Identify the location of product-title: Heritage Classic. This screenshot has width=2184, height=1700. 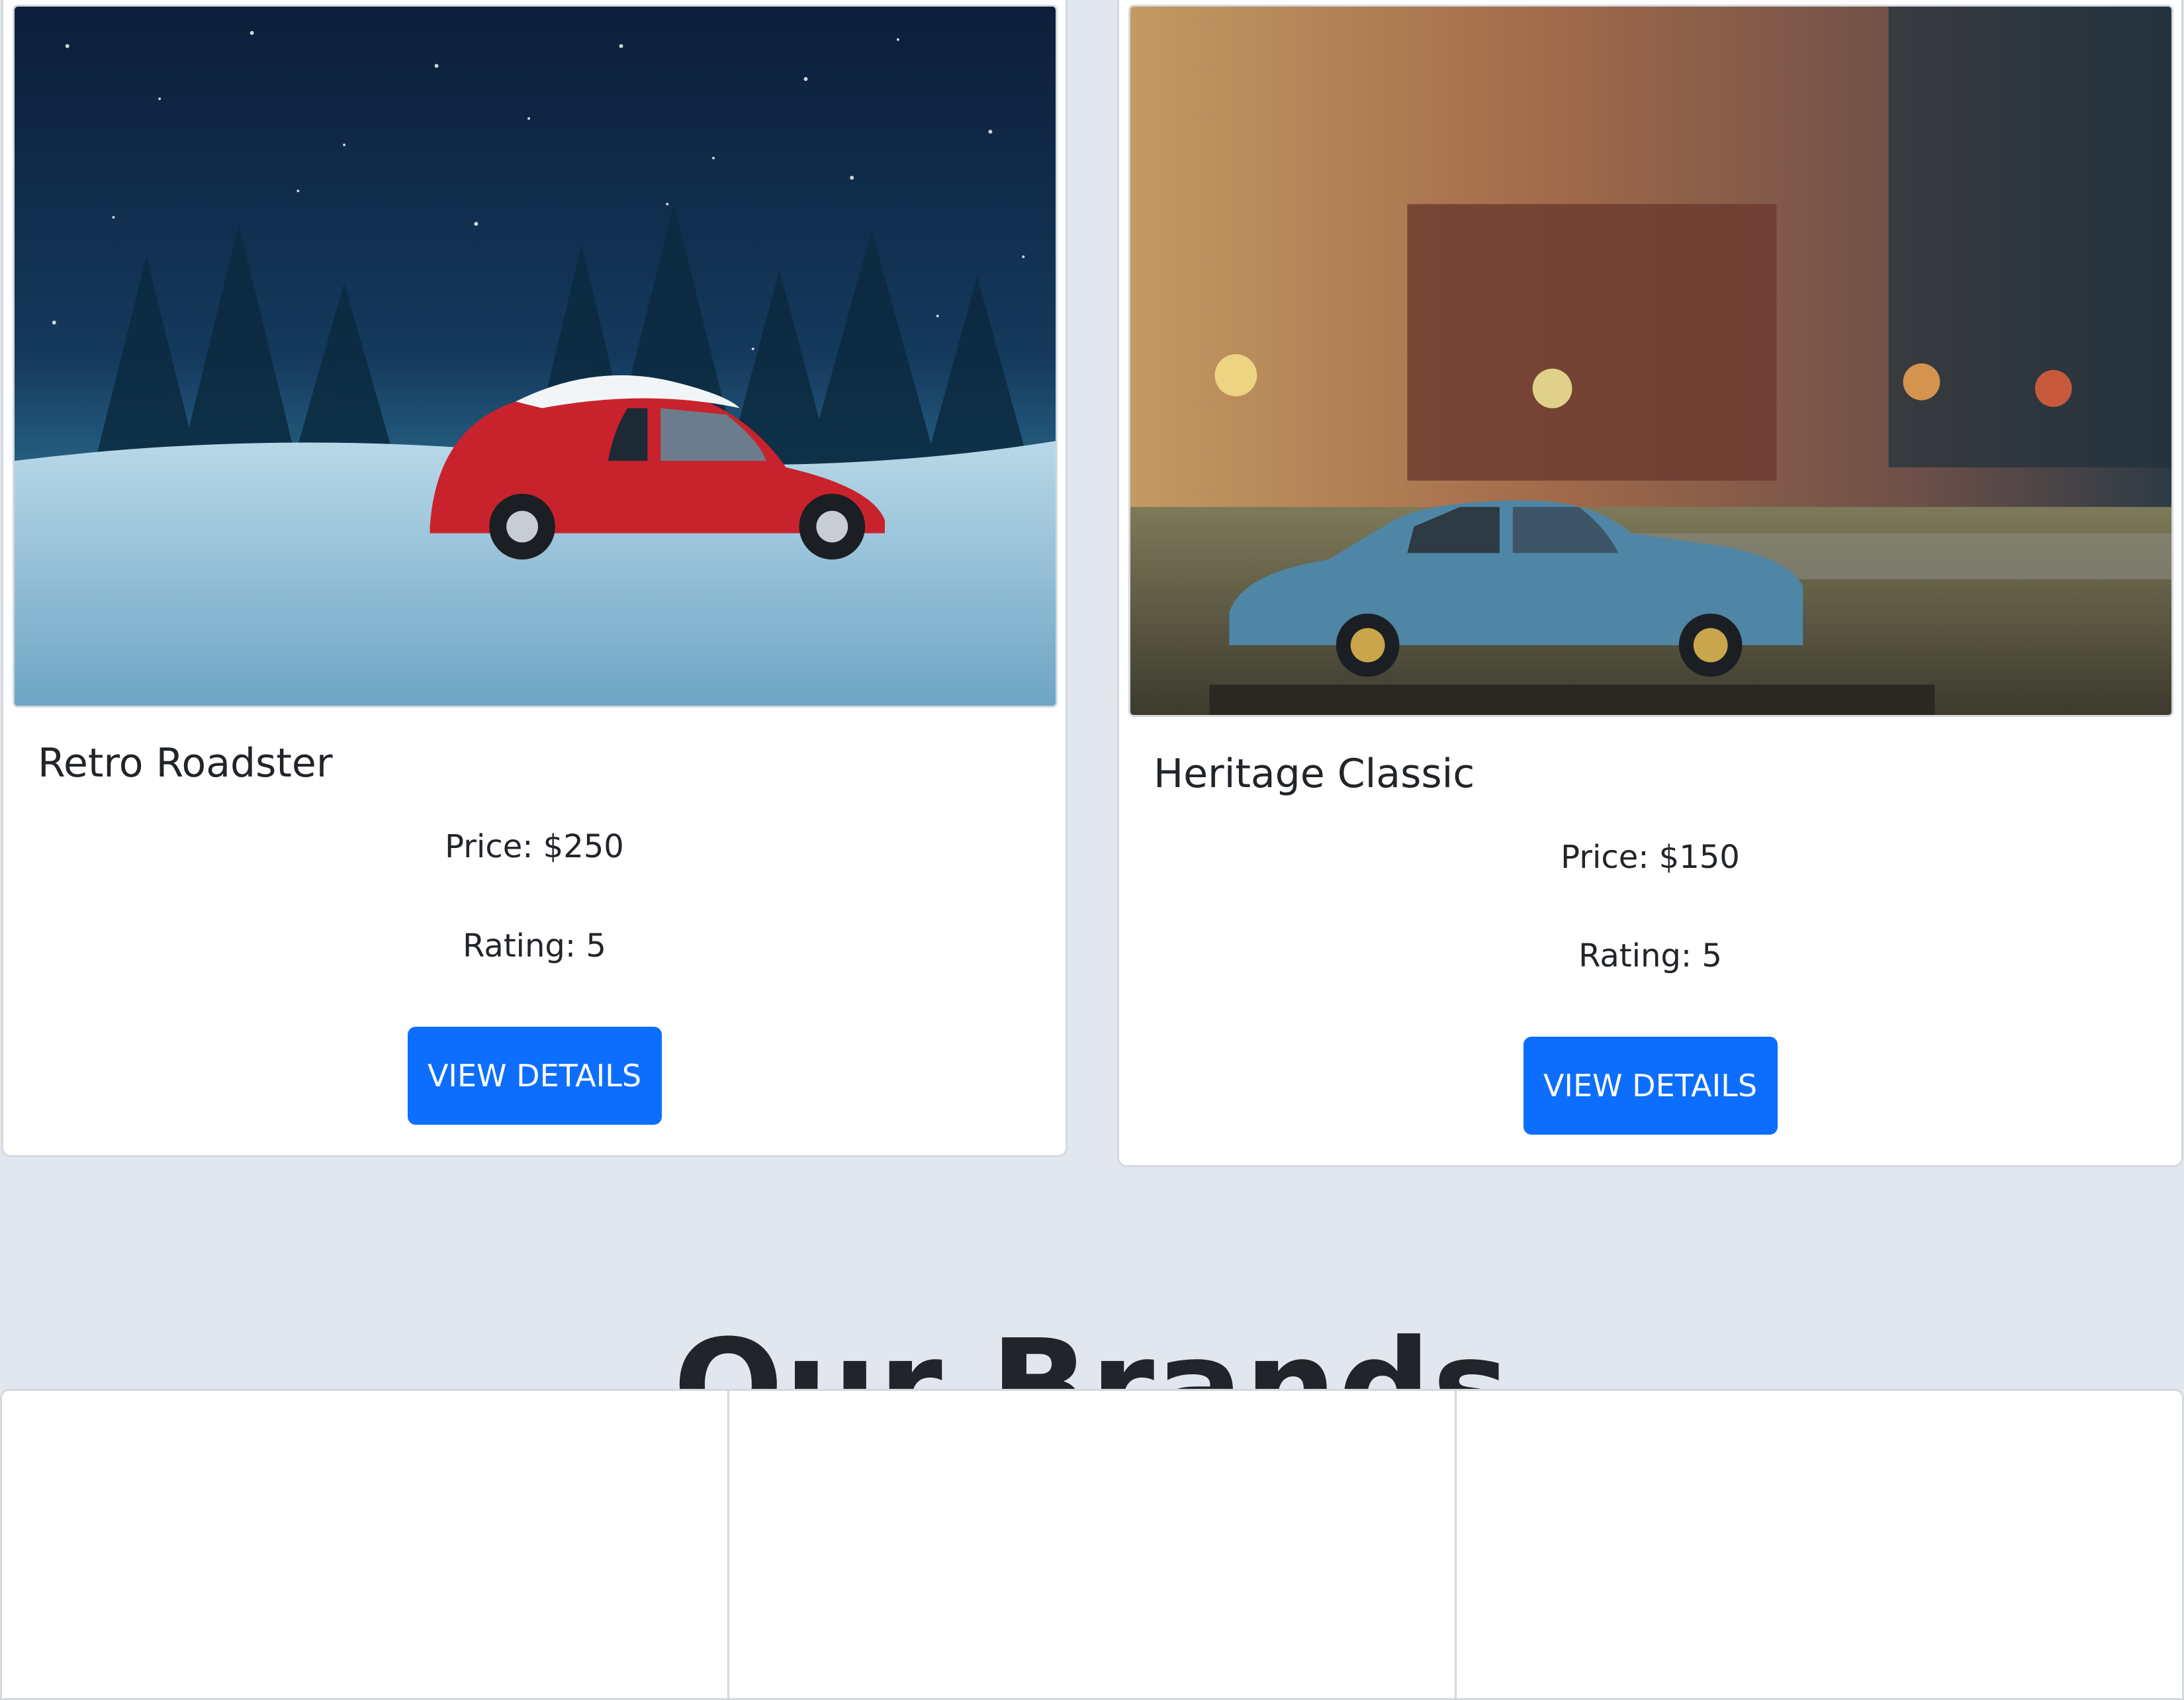
(1314, 774).